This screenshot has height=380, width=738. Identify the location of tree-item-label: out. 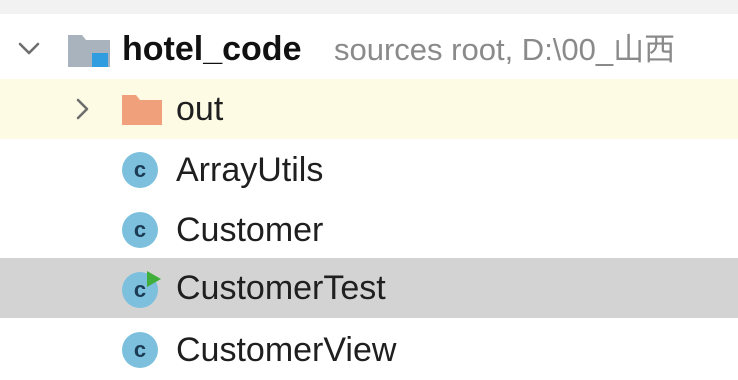
(200, 109).